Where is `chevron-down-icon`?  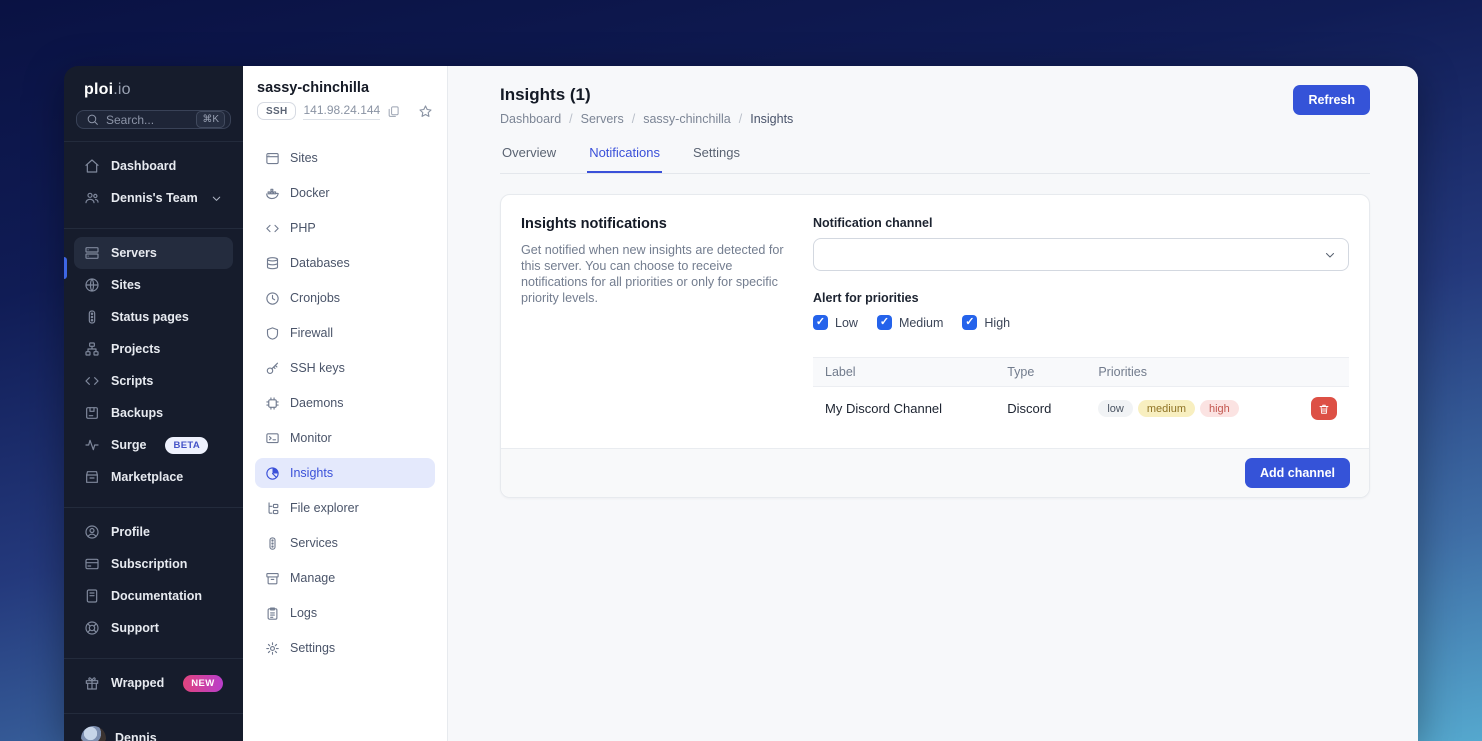 chevron-down-icon is located at coordinates (216, 198).